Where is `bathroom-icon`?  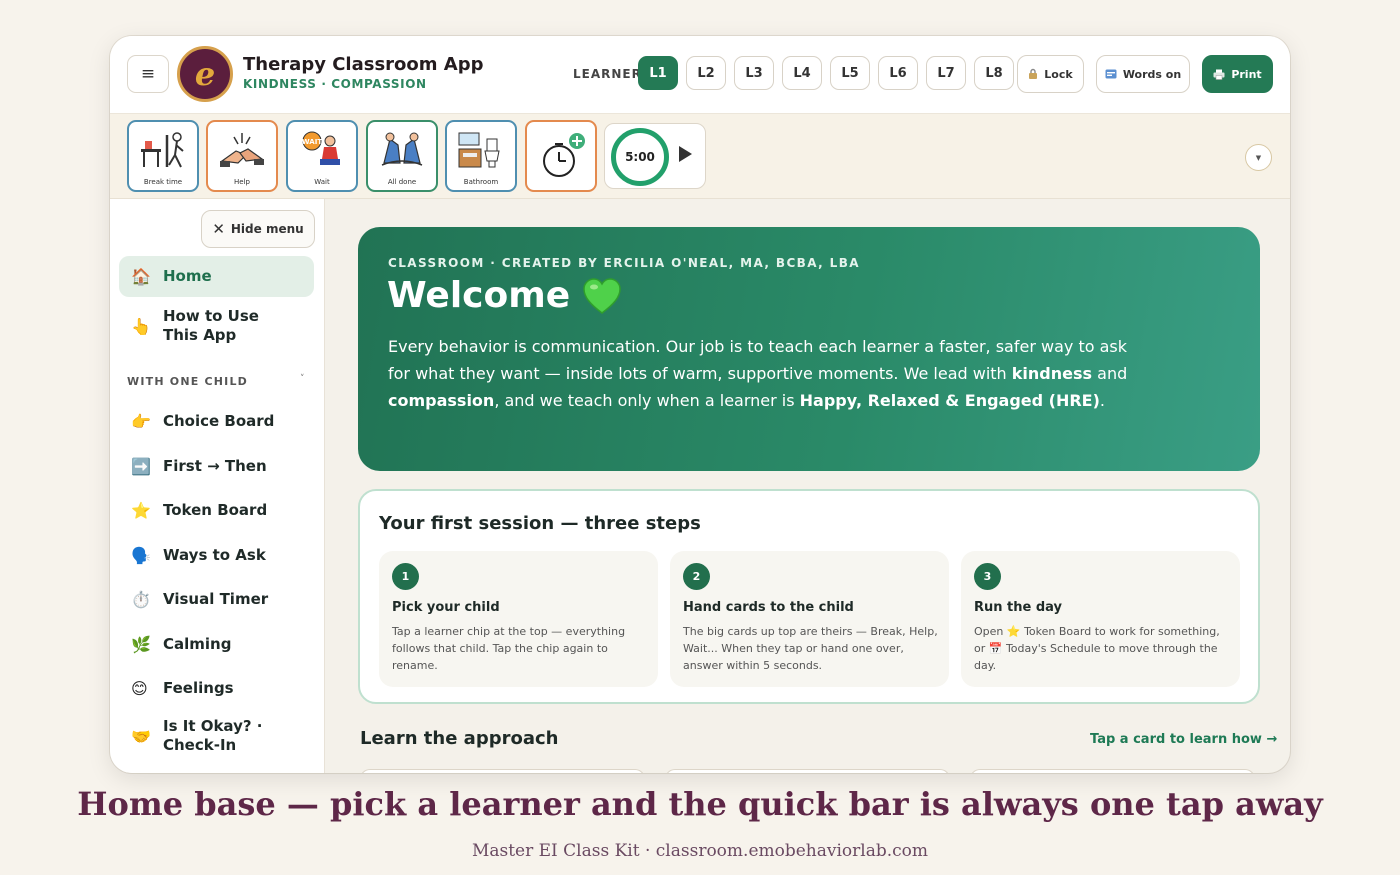 bathroom-icon is located at coordinates (479, 150).